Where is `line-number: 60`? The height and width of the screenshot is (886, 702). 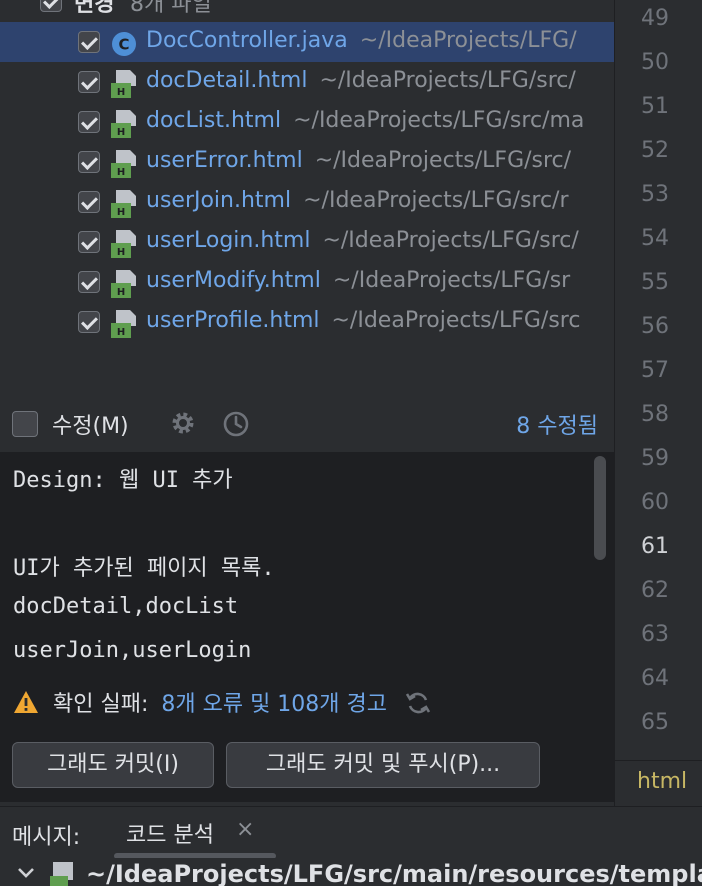
line-number: 60 is located at coordinates (655, 502).